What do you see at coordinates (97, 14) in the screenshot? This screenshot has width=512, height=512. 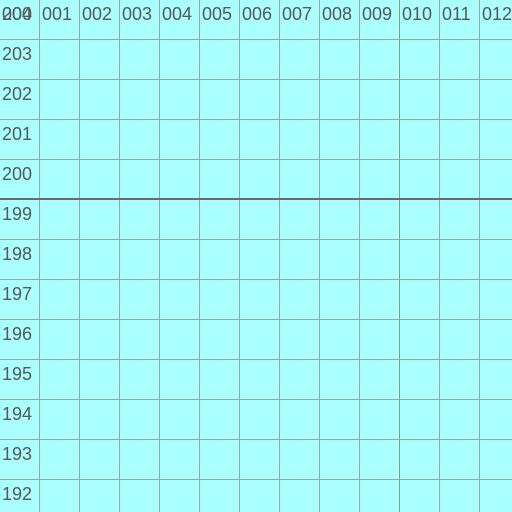 I see `column-label: 002` at bounding box center [97, 14].